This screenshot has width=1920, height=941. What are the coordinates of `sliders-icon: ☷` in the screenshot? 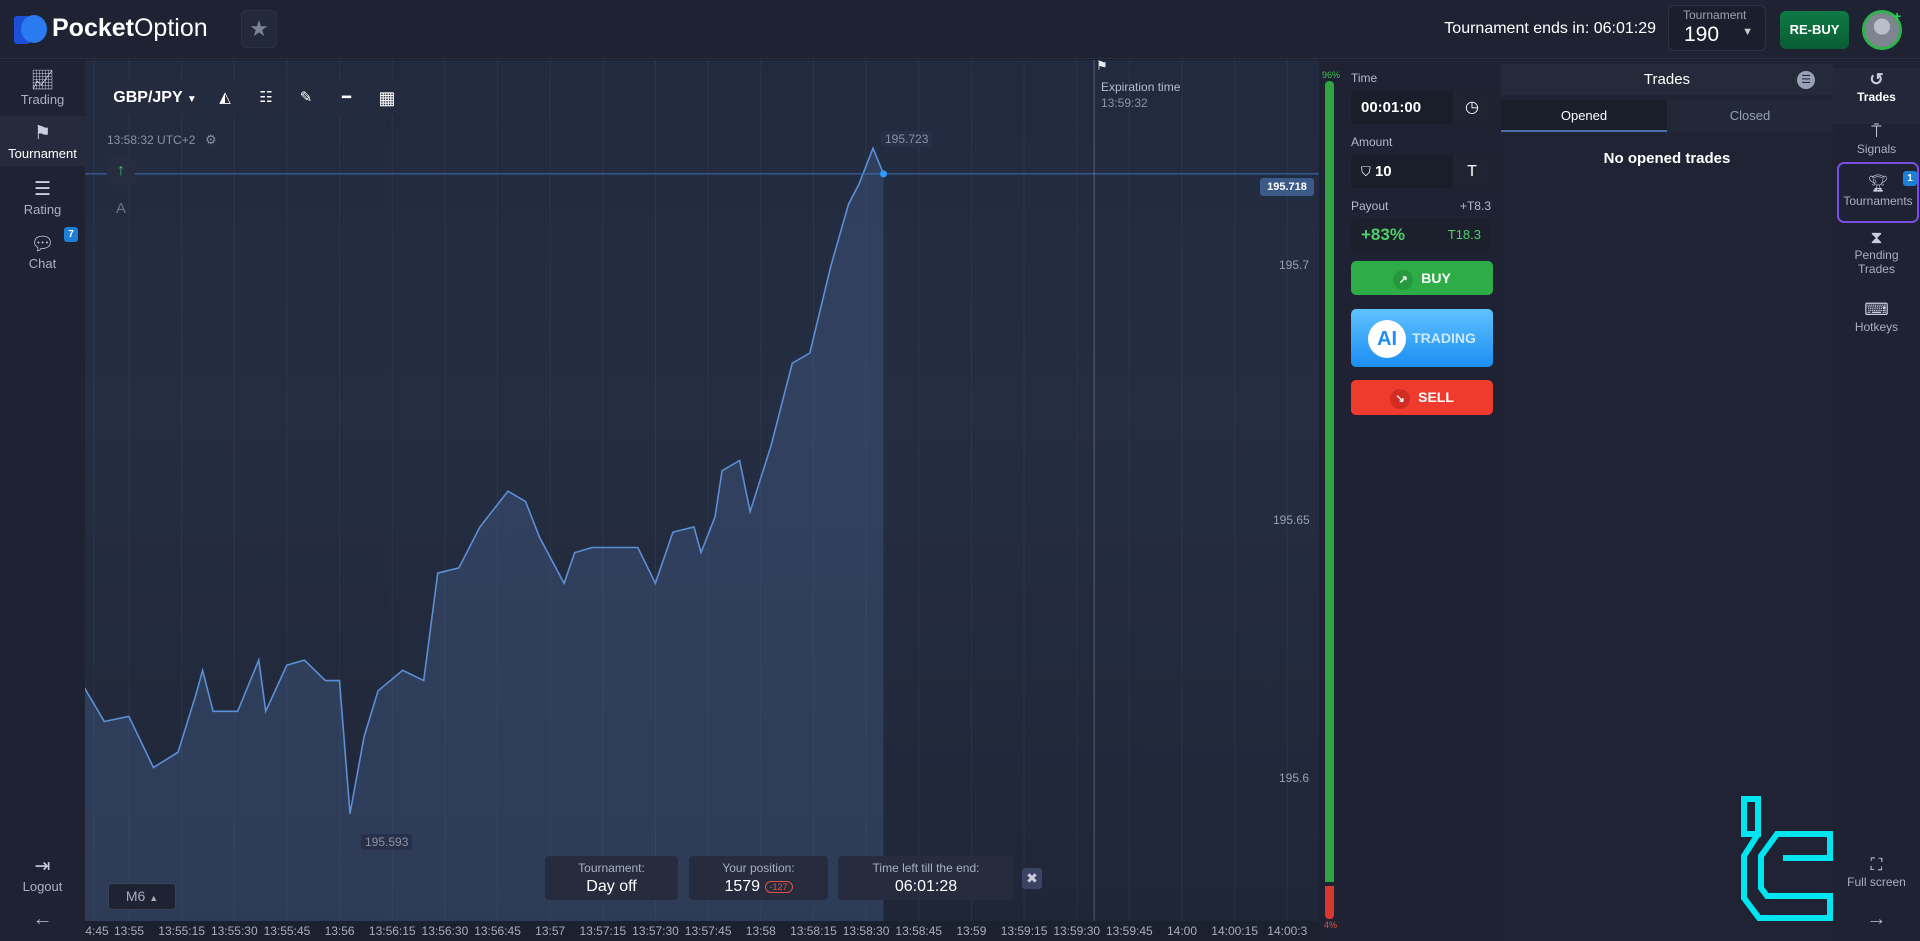 It's located at (266, 97).